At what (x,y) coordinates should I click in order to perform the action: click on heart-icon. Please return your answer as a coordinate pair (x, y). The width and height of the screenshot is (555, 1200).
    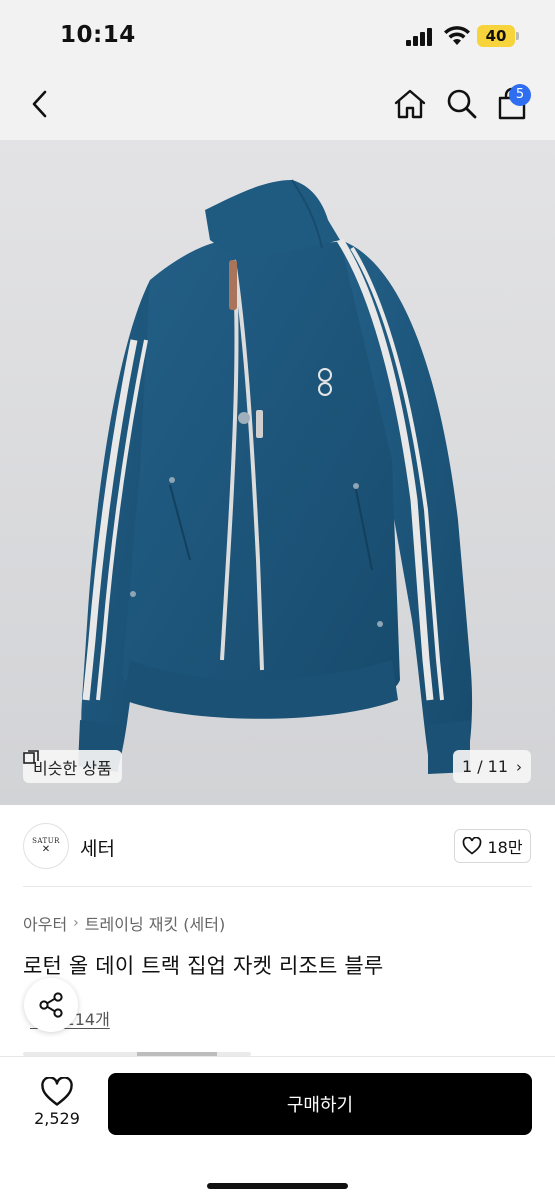
    Looking at the image, I should click on (472, 846).